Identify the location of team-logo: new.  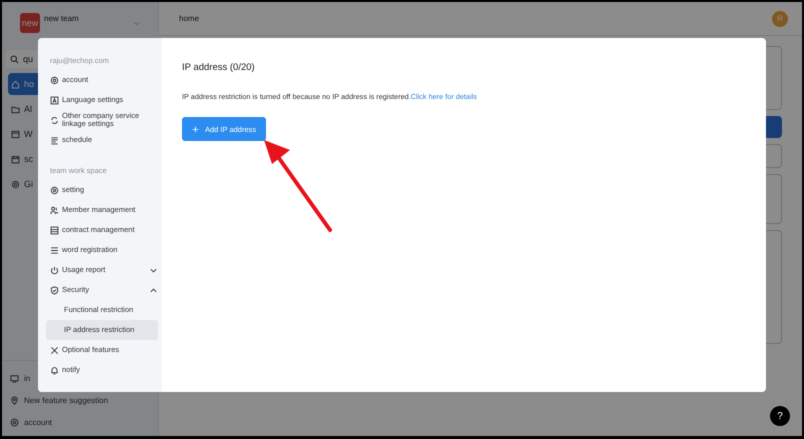
(30, 23).